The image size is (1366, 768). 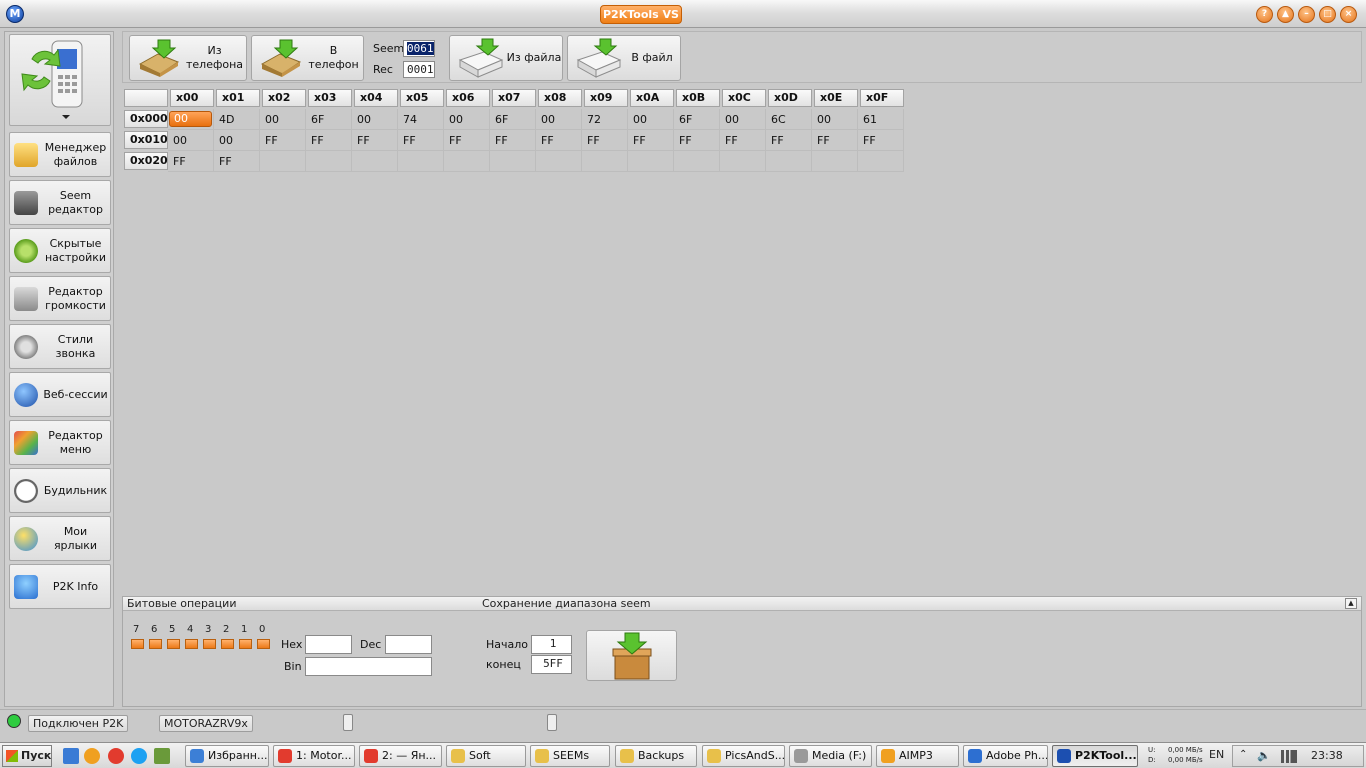 What do you see at coordinates (631, 655) in the screenshot?
I see `save-range-button` at bounding box center [631, 655].